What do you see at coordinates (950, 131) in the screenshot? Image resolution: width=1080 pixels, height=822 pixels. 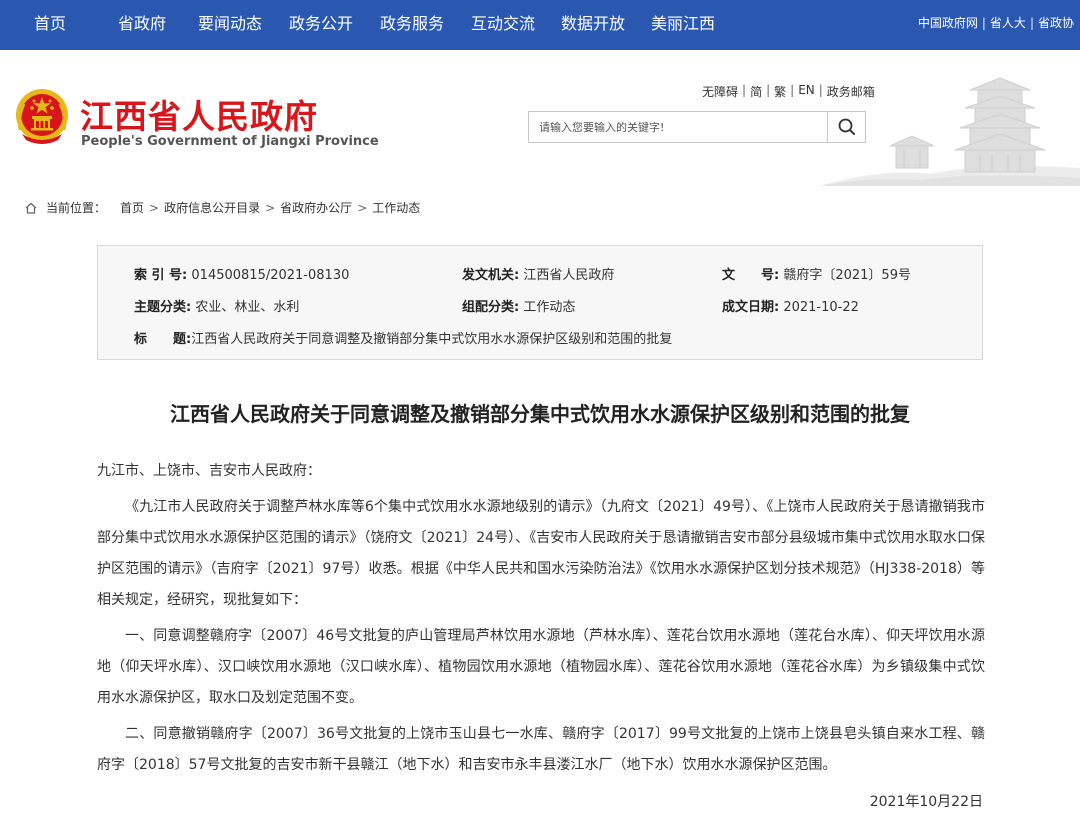 I see `pavilion-illustration` at bounding box center [950, 131].